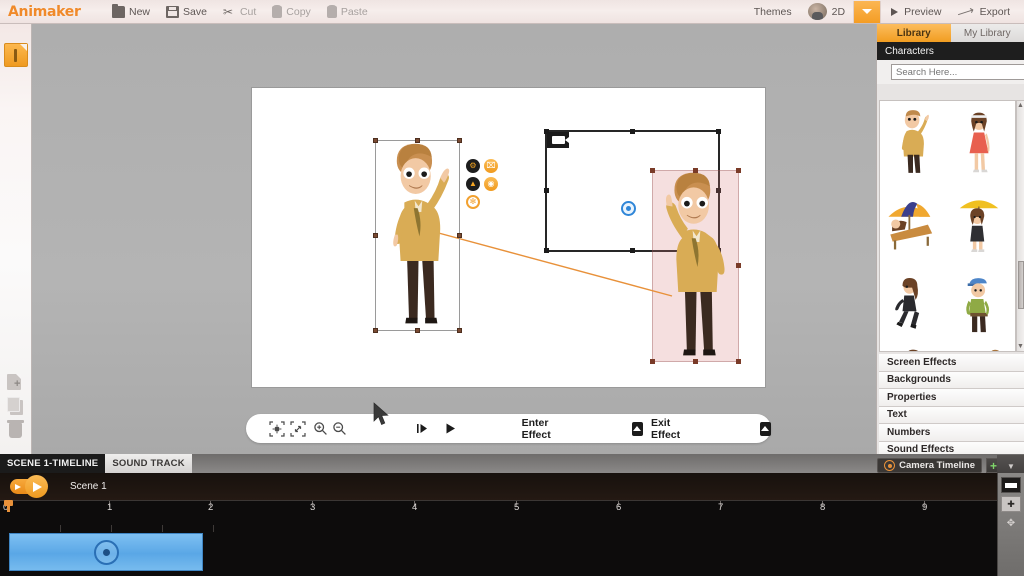  Describe the element at coordinates (1021, 285) in the screenshot. I see `scrollbar-thumb` at that location.